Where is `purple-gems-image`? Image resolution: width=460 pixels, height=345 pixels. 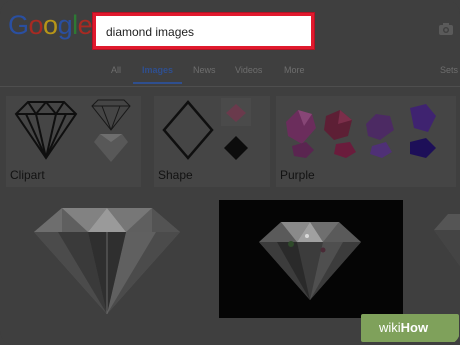 purple-gems-image is located at coordinates (361, 131).